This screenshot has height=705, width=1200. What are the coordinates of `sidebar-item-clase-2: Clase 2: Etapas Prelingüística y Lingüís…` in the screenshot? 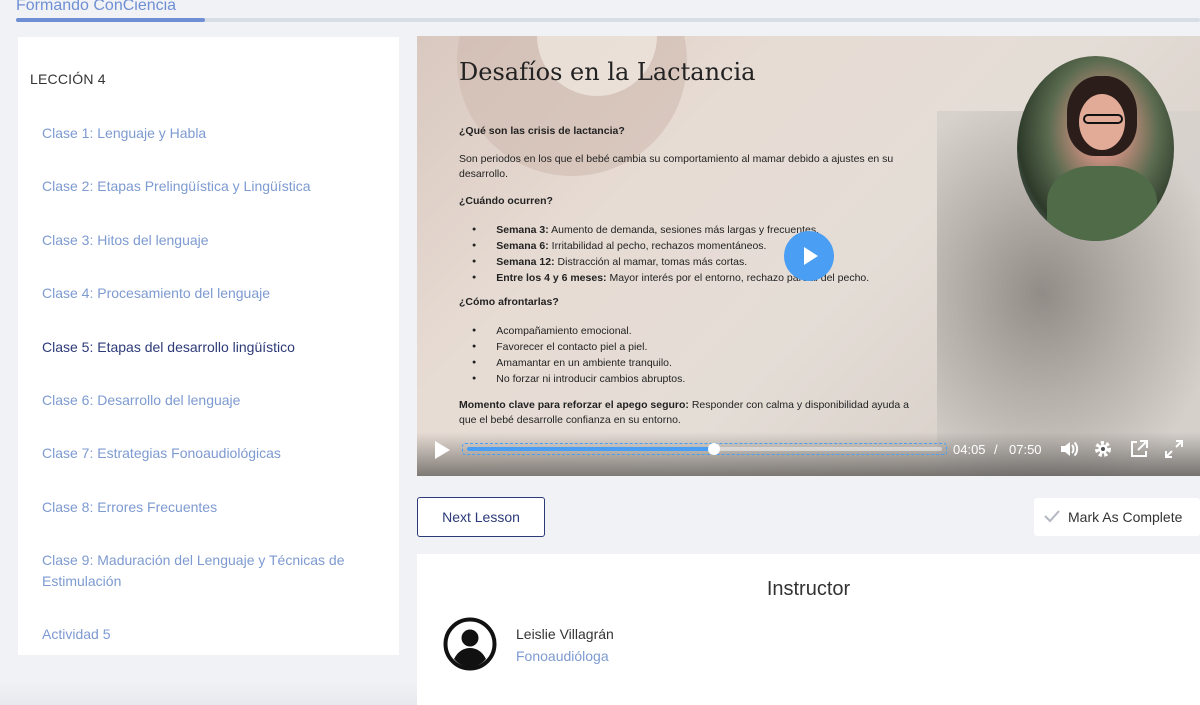 It's located at (176, 186).